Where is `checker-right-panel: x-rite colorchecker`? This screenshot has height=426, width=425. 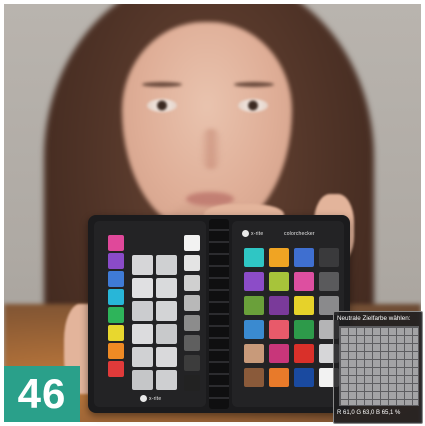
checker-right-panel: x-rite colorchecker is located at coordinates (288, 314).